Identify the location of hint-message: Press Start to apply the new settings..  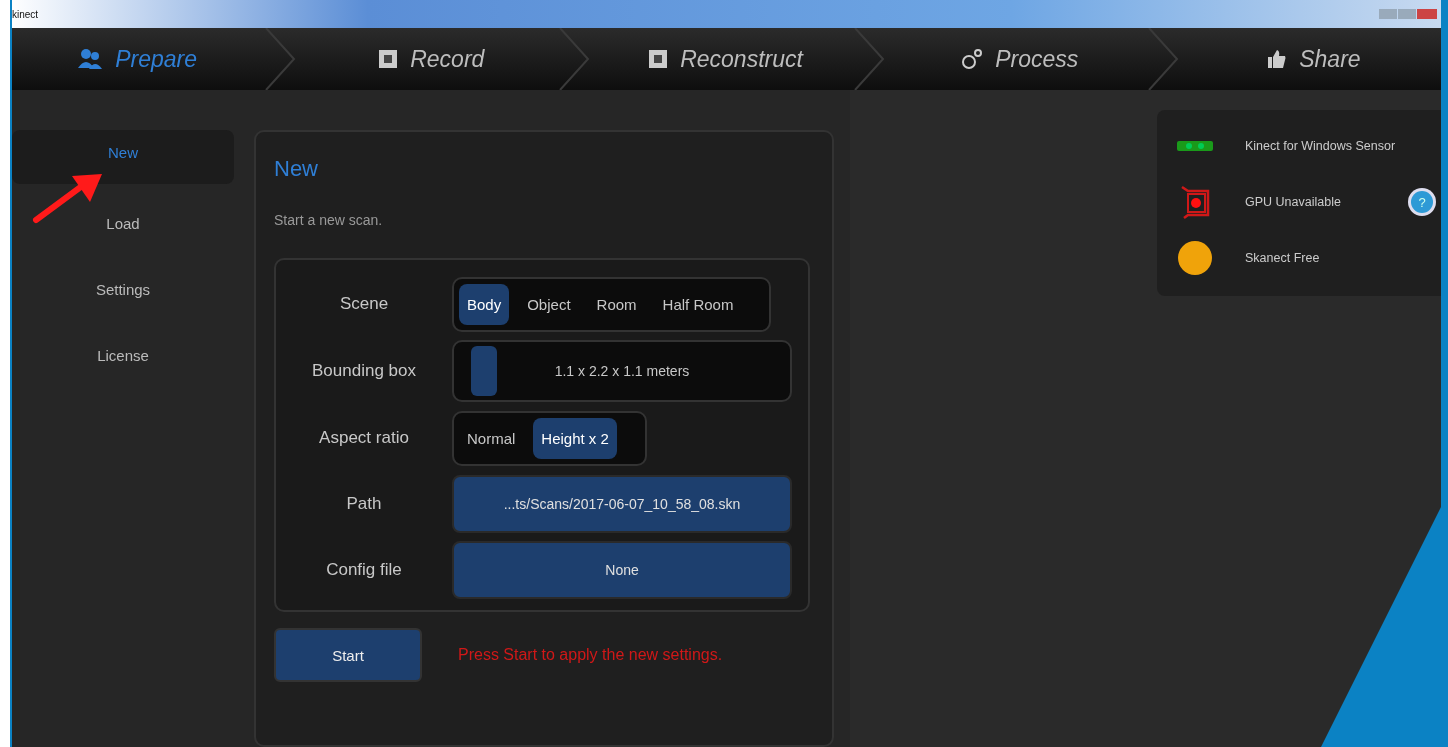
(590, 655).